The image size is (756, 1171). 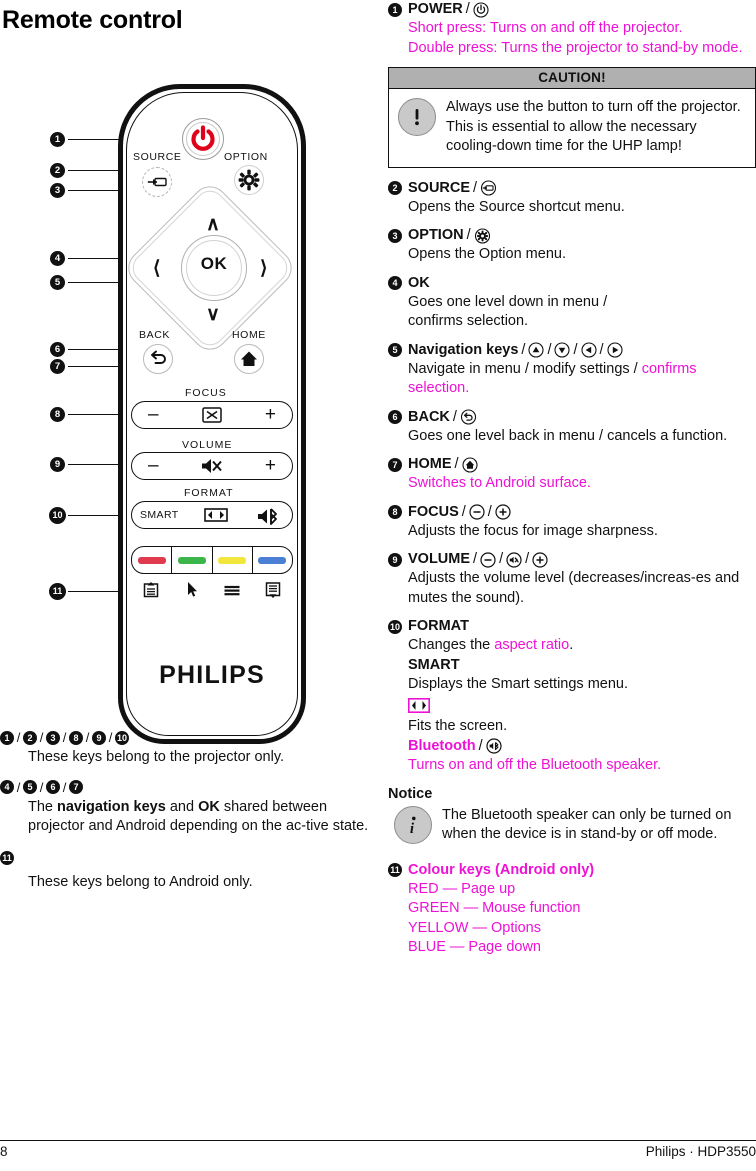 What do you see at coordinates (189, 871) in the screenshot?
I see `legend-entry-android-only: 11 These keys belong to Android only.` at bounding box center [189, 871].